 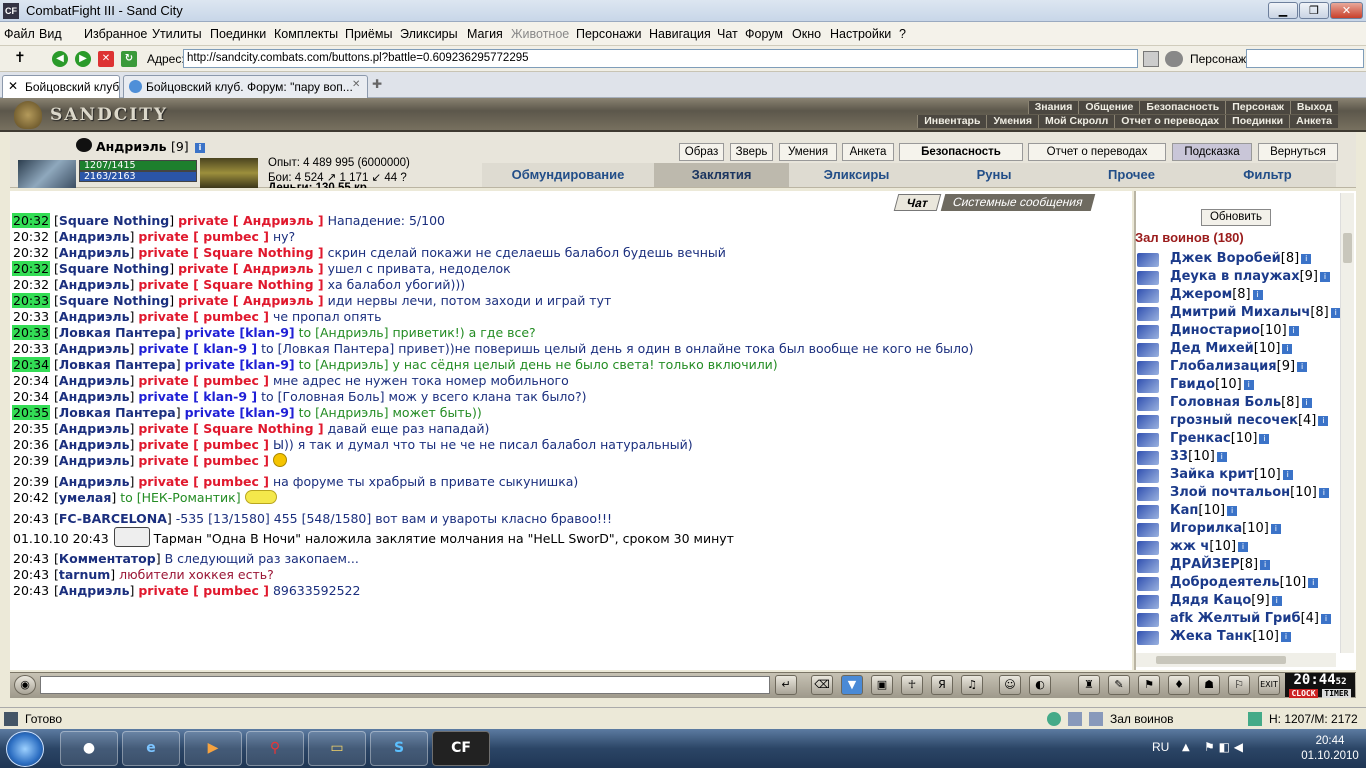 I want to click on user-name: Добродеятель, so click(x=1225, y=582).